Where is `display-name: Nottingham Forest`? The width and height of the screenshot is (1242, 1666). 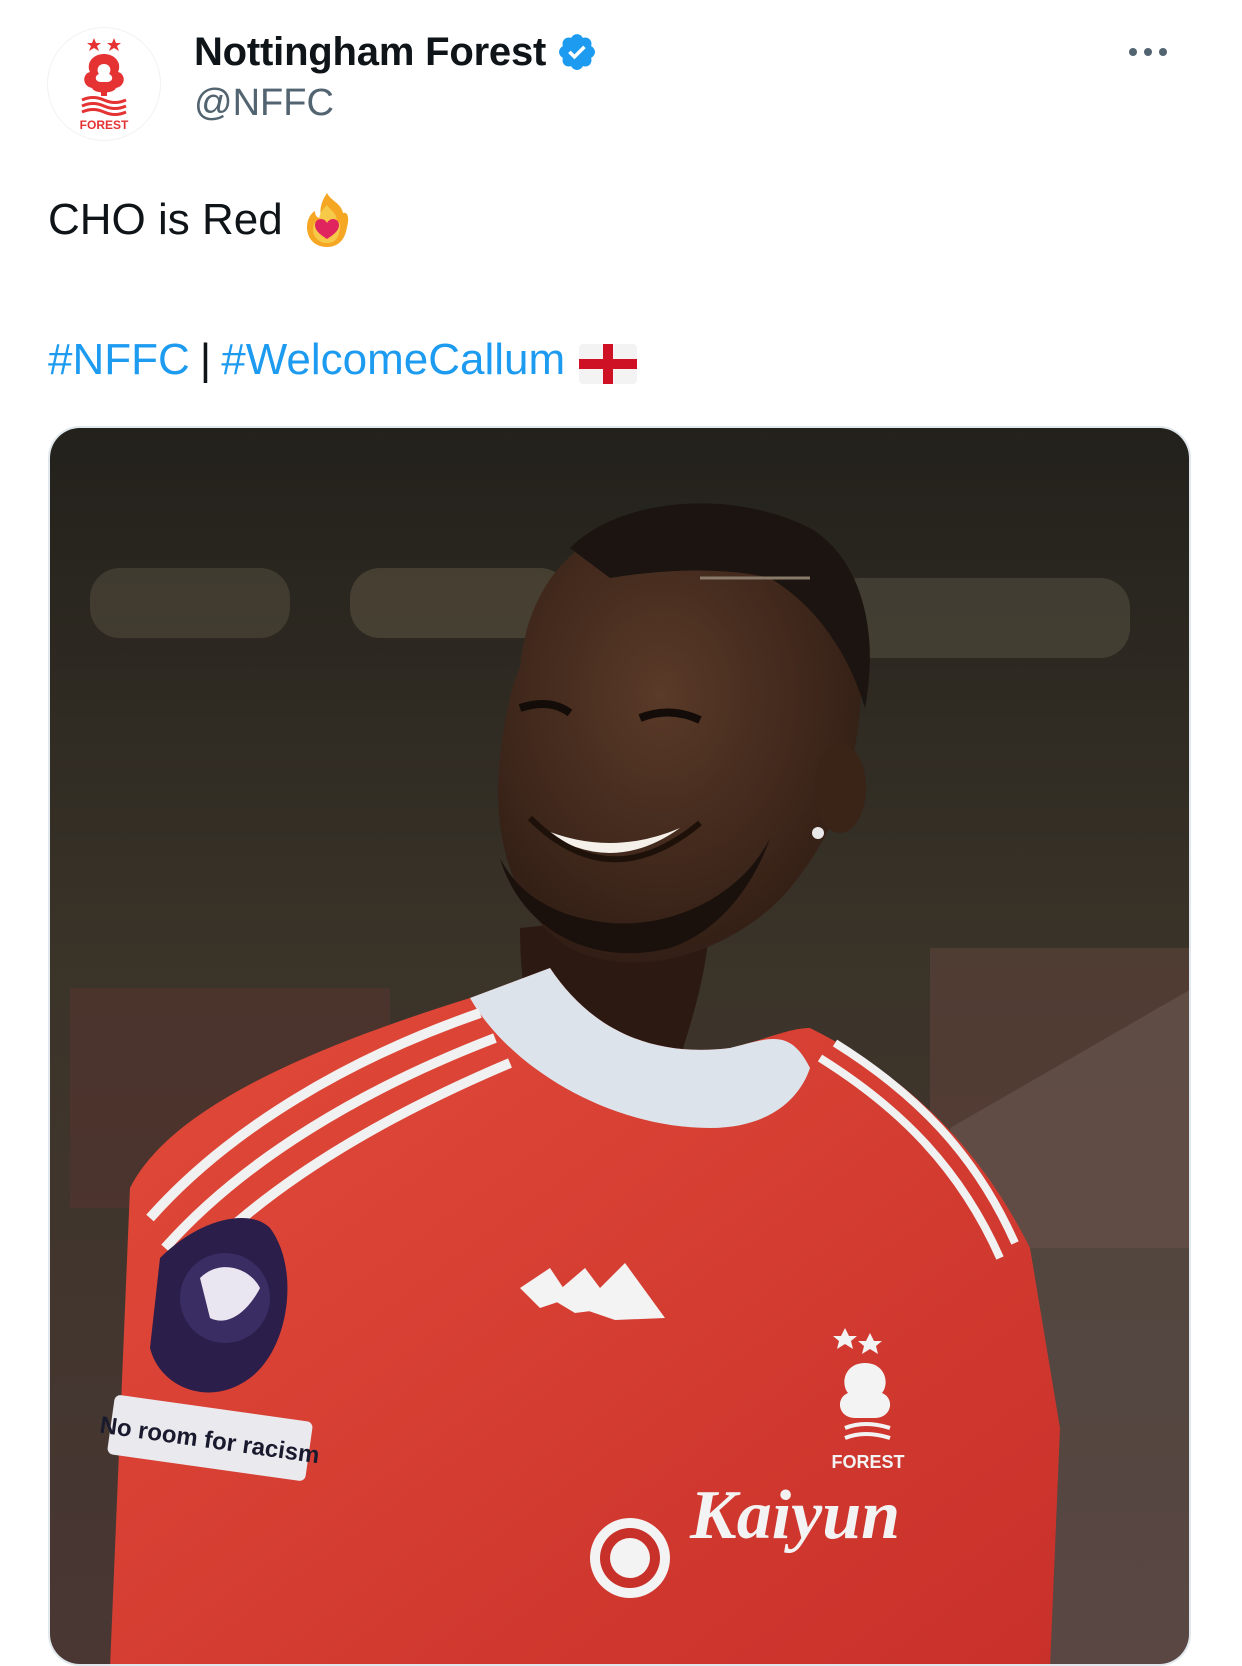 display-name: Nottingham Forest is located at coordinates (370, 52).